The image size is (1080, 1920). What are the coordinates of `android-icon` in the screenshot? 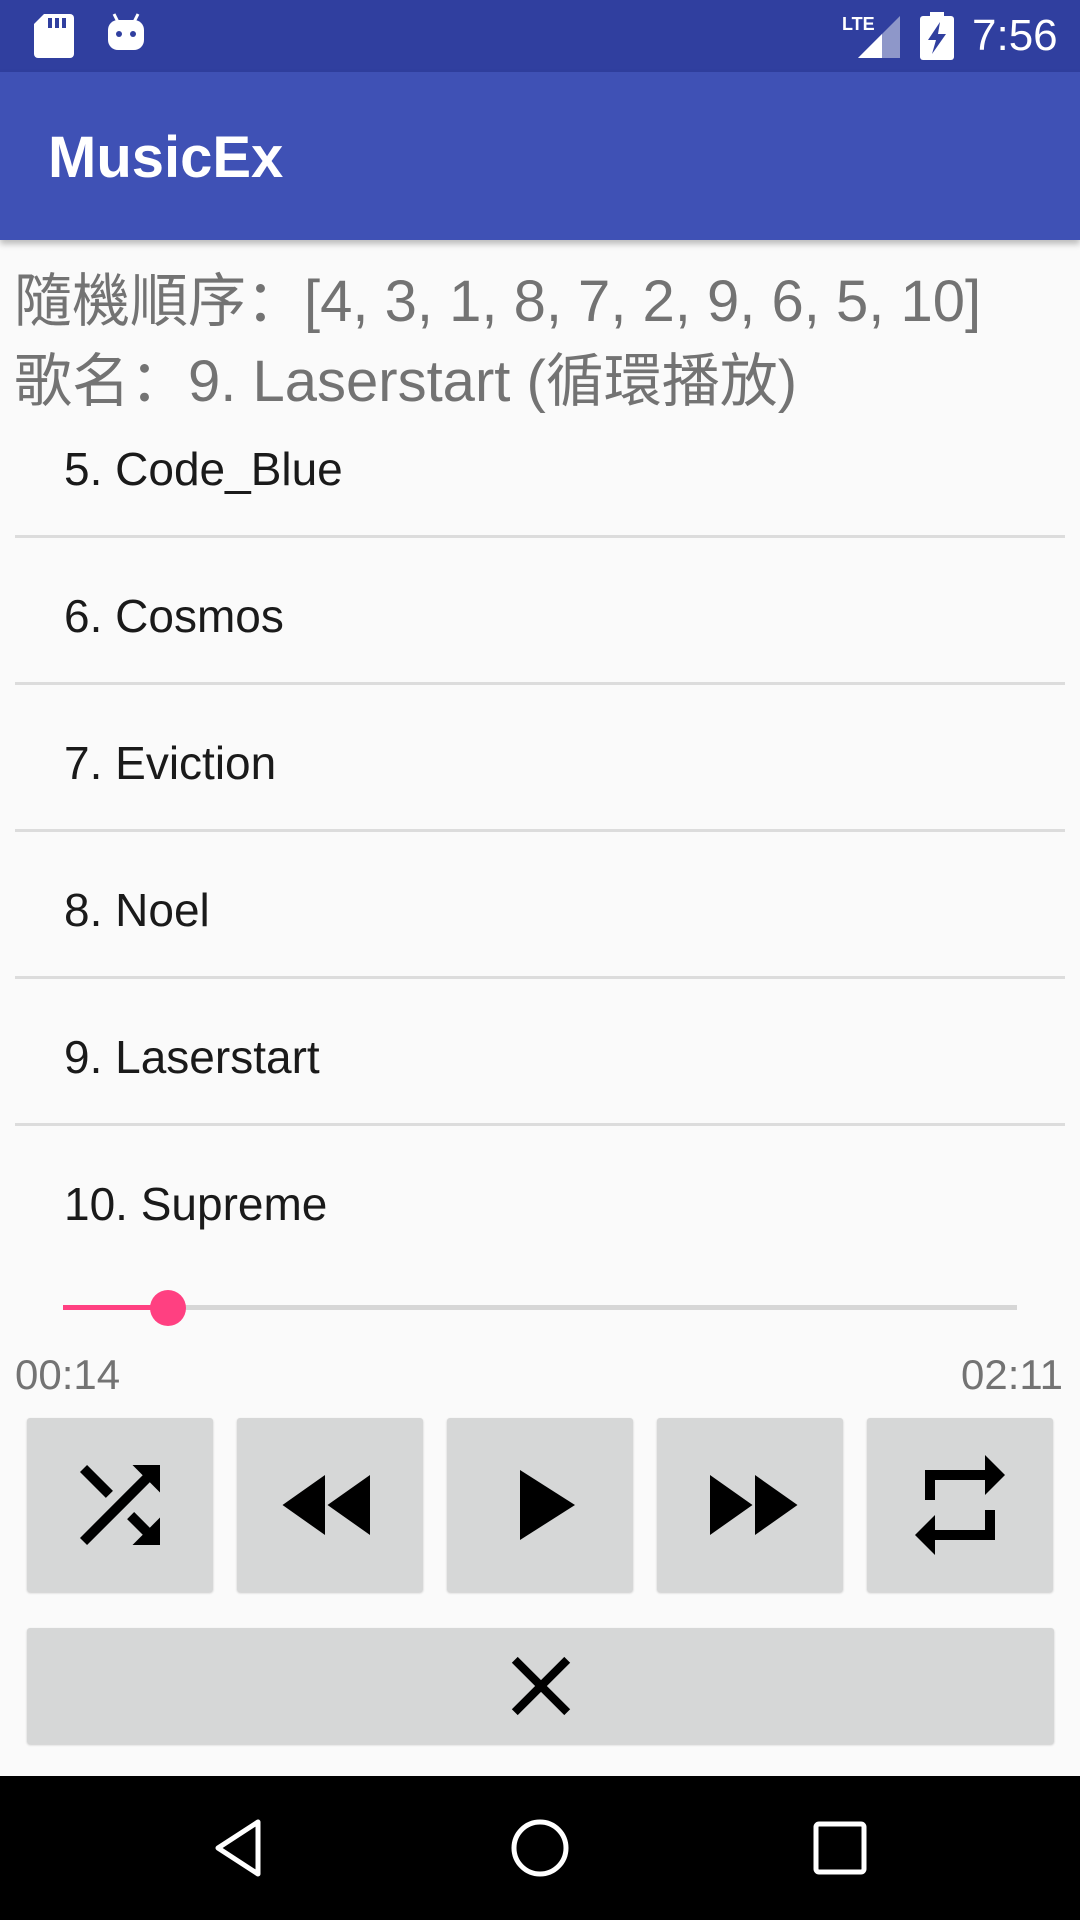 It's located at (126, 31).